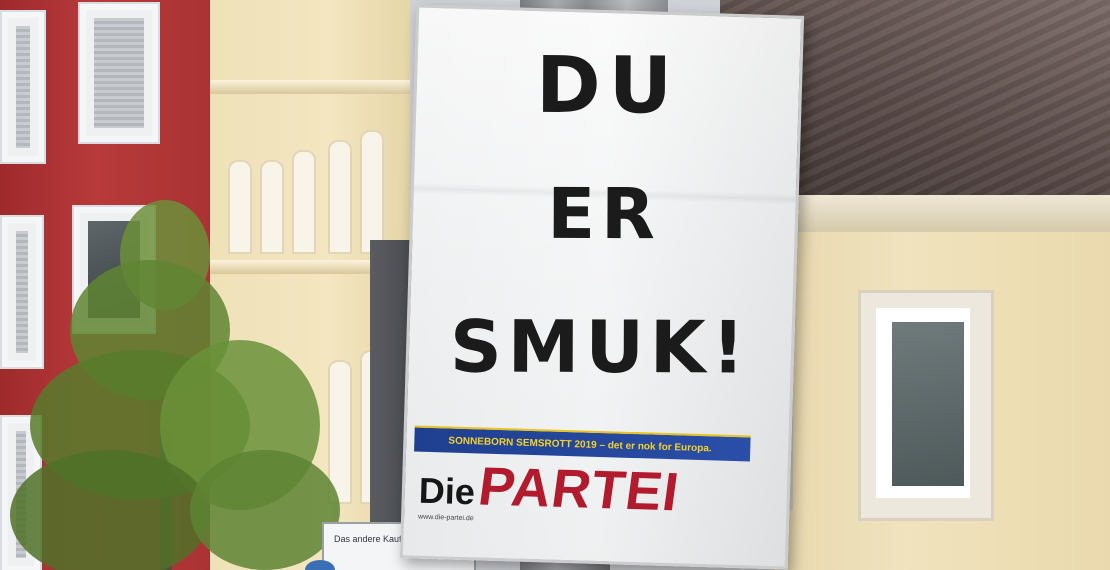 The image size is (1110, 570). Describe the element at coordinates (579, 489) in the screenshot. I see `logo-partei: PARTEI` at that location.